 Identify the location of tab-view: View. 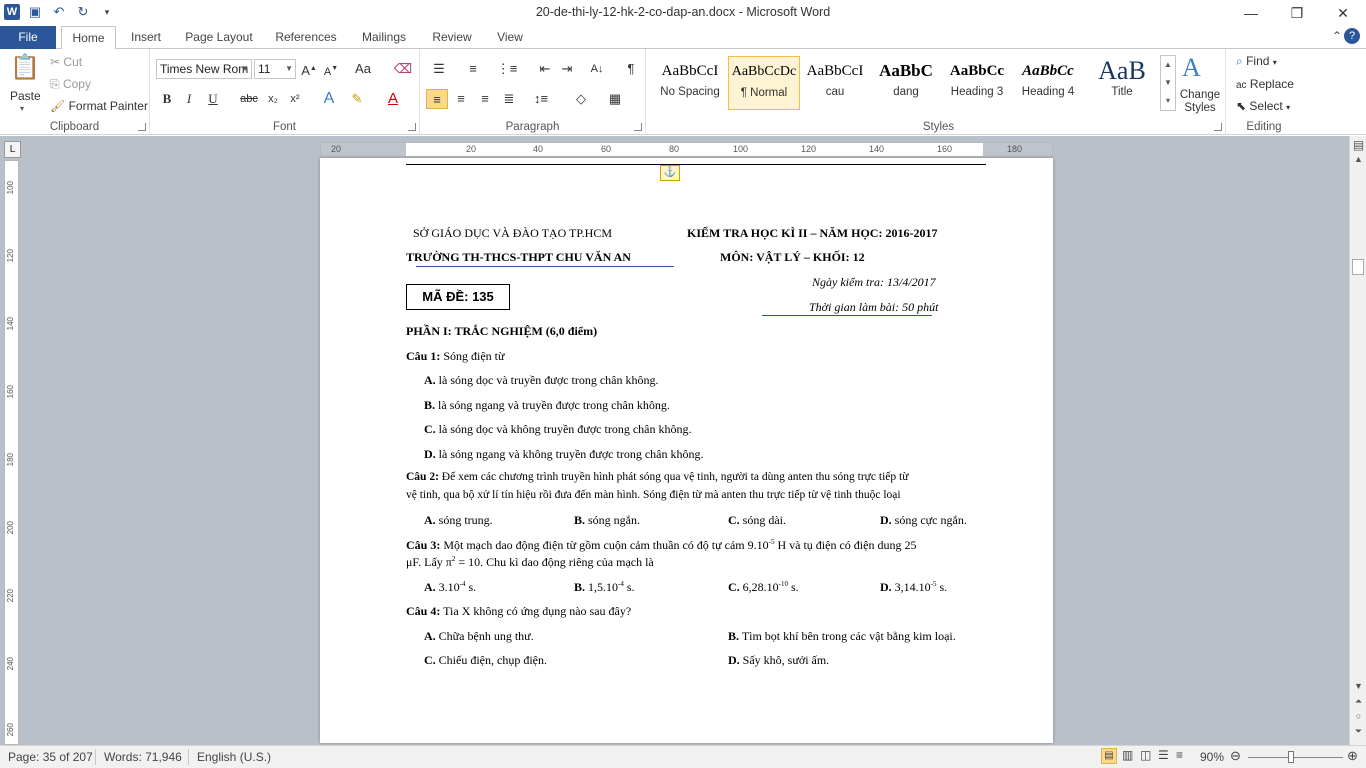
(510, 37).